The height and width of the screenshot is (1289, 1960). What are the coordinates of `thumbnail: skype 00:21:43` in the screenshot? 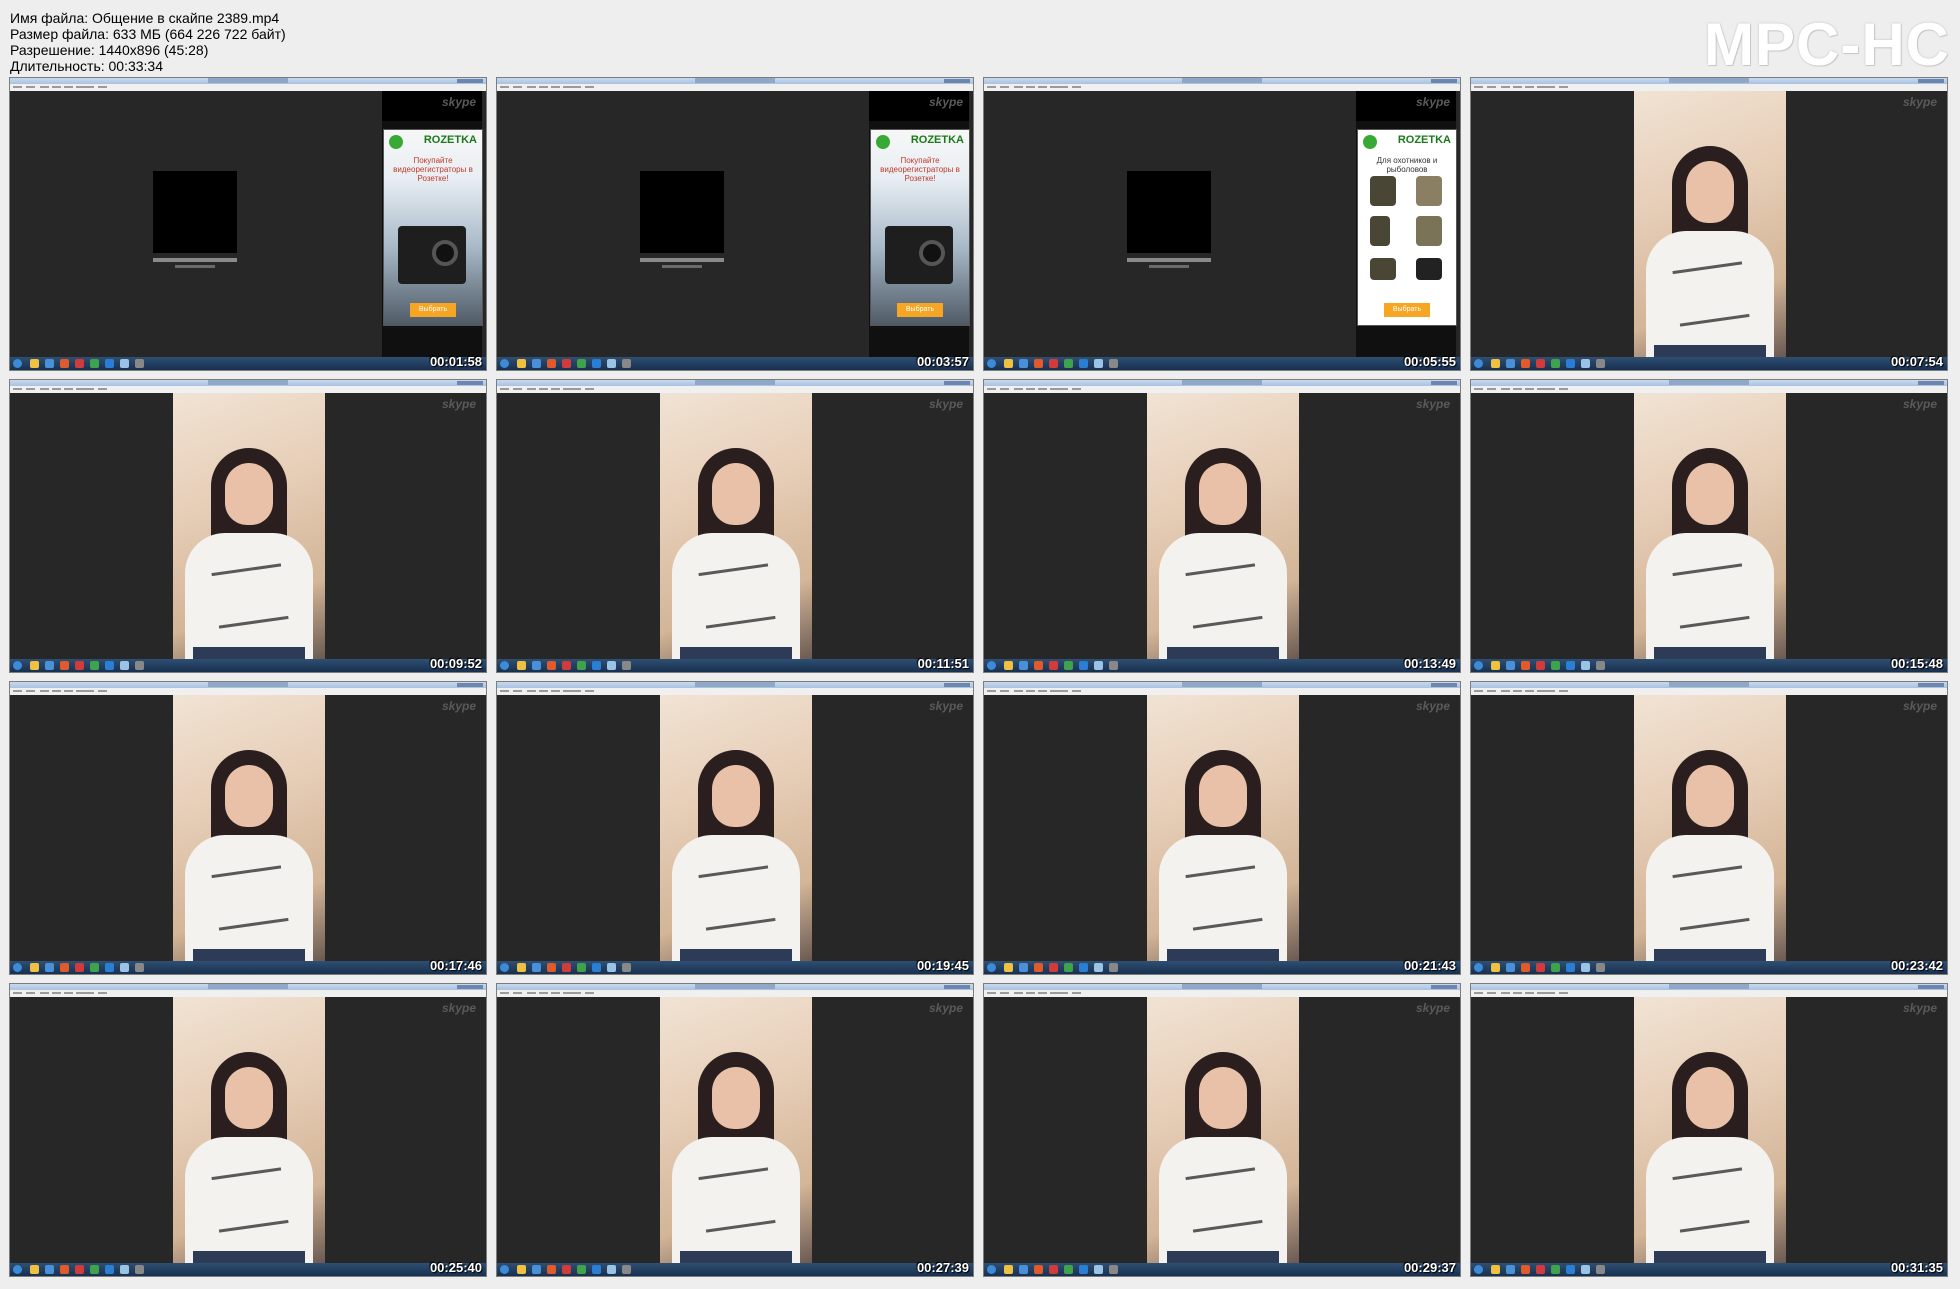 It's located at (1222, 828).